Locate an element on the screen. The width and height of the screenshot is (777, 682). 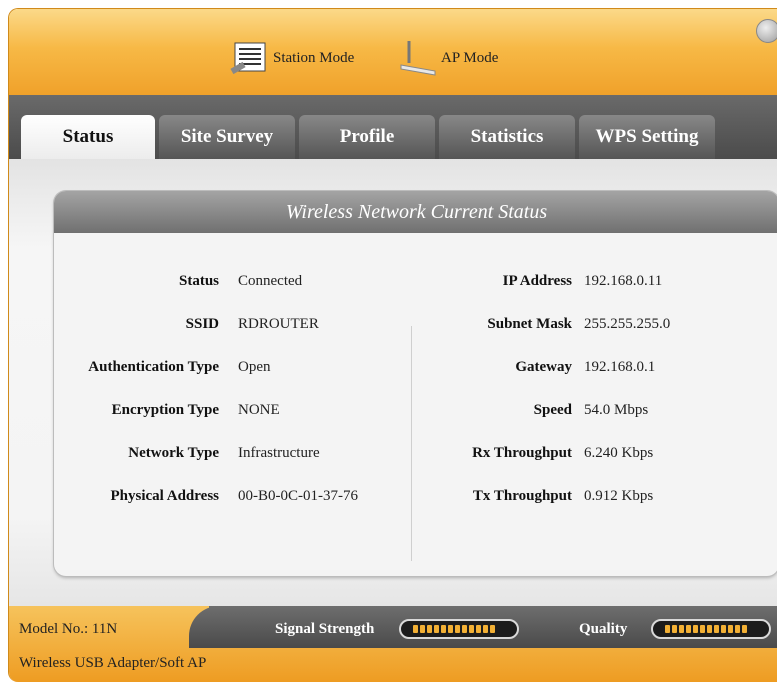
tab-statistics: Statistics is located at coordinates (507, 137).